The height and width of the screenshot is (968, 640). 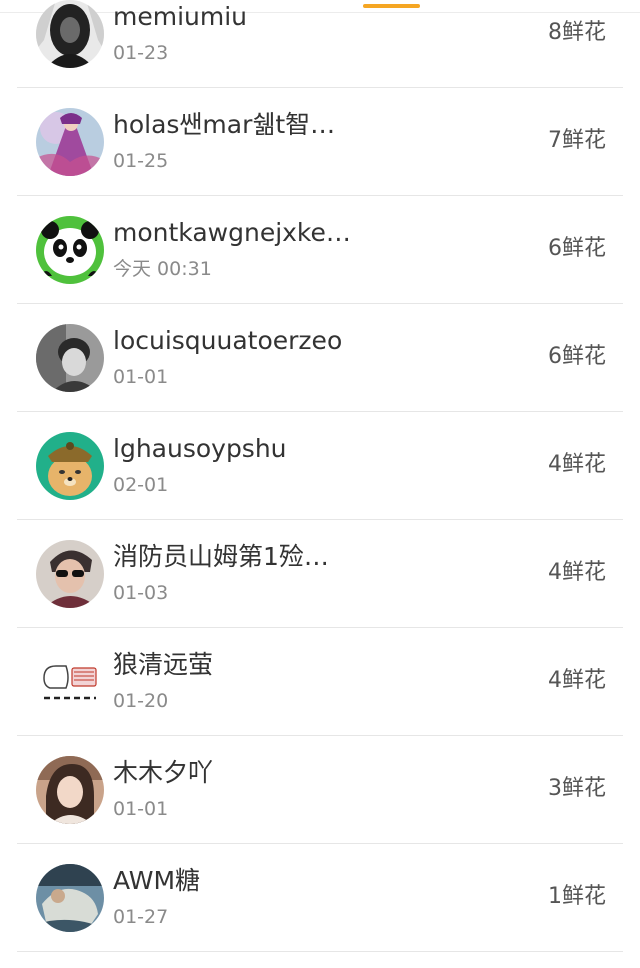 What do you see at coordinates (70, 790) in the screenshot?
I see `avatar-girl-portrait-icon` at bounding box center [70, 790].